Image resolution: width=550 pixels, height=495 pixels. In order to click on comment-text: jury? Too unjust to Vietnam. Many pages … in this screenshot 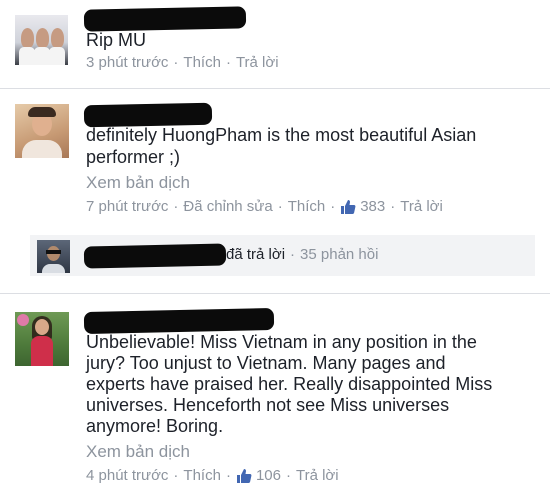, I will do `click(266, 363)`.